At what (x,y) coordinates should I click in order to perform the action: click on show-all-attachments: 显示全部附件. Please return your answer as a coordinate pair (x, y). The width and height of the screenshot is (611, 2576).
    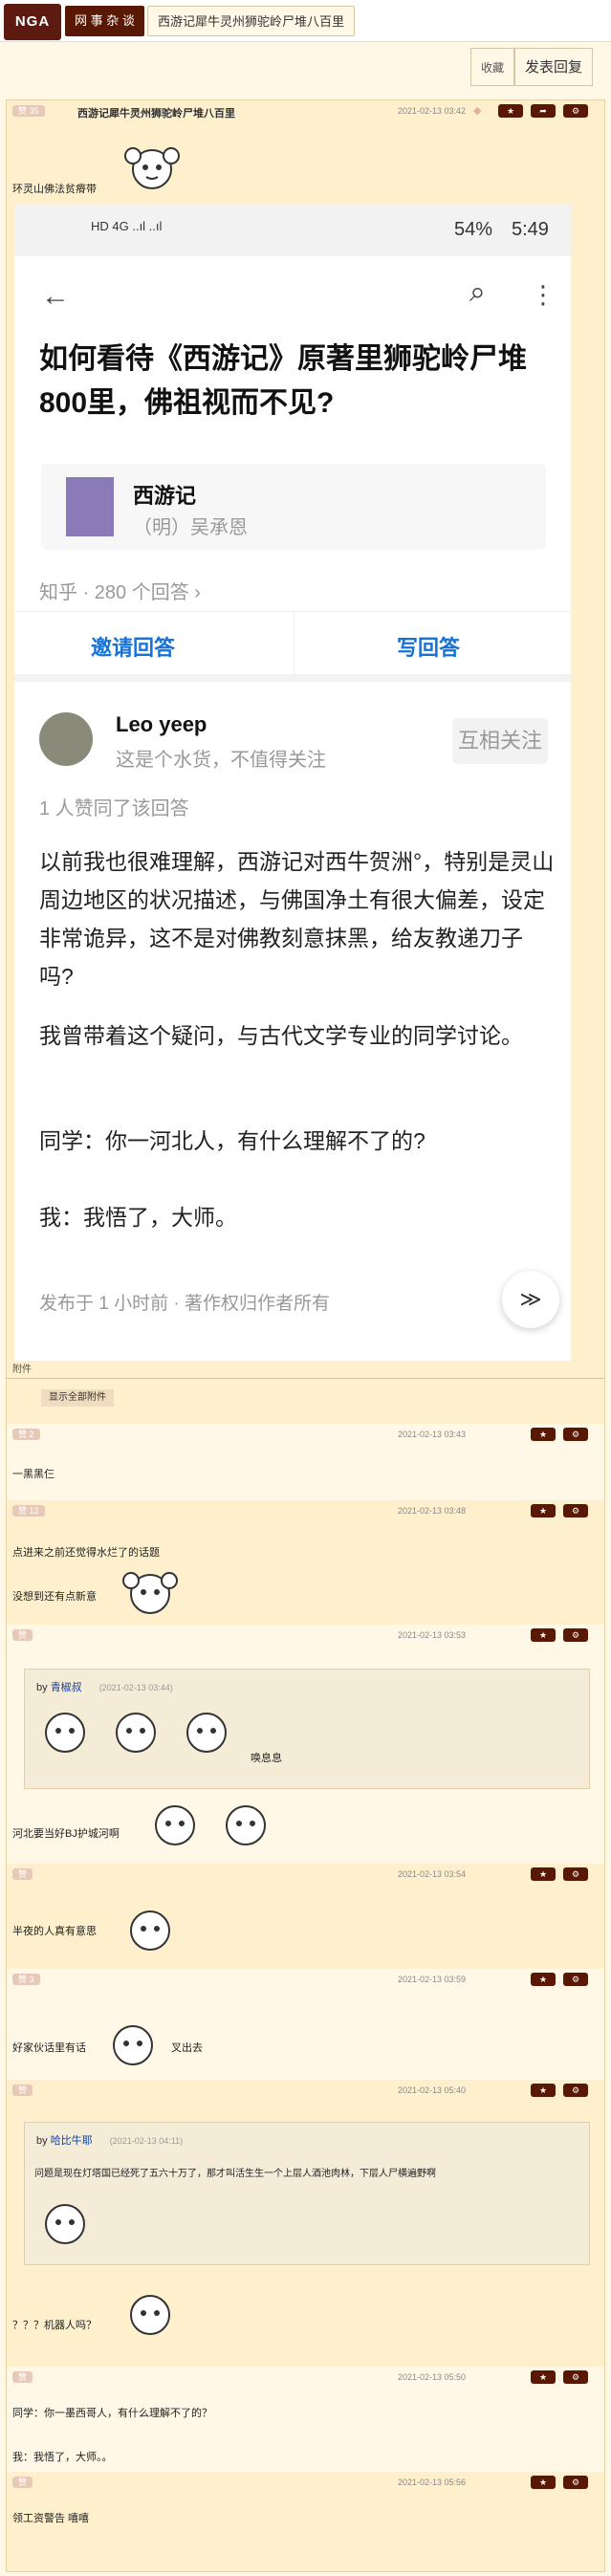
    Looking at the image, I should click on (77, 1398).